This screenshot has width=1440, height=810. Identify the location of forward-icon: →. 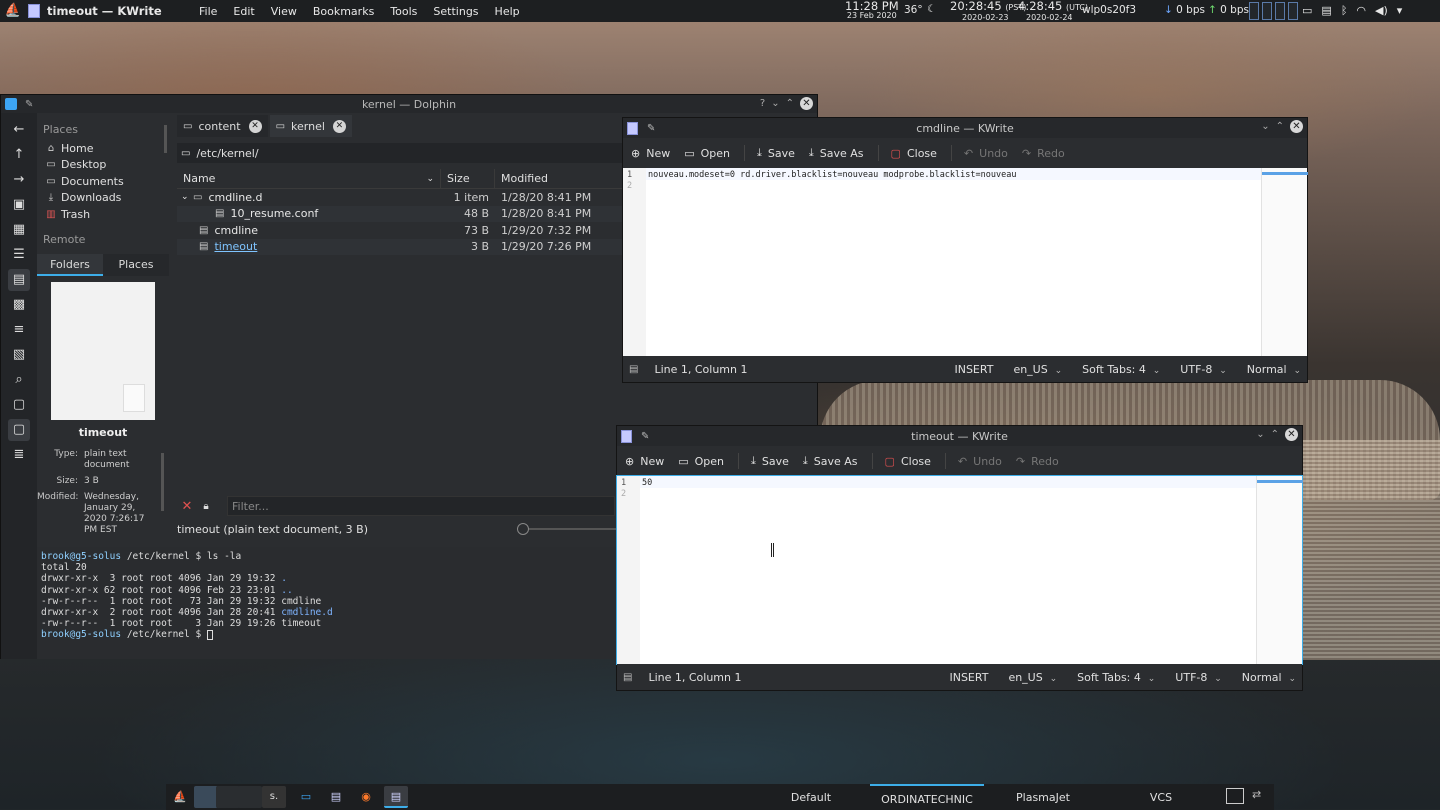
(19, 180).